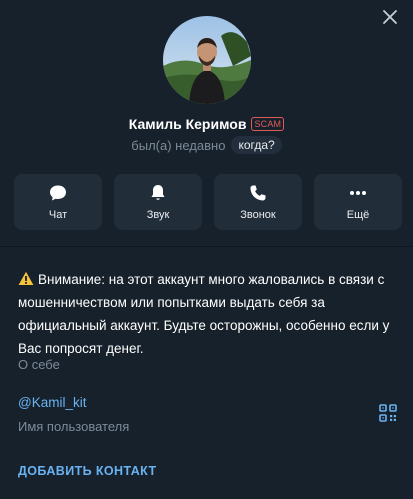 Image resolution: width=413 pixels, height=499 pixels. Describe the element at coordinates (208, 202) in the screenshot. I see `action-bar: Чат Звук Звонок Ещё` at that location.